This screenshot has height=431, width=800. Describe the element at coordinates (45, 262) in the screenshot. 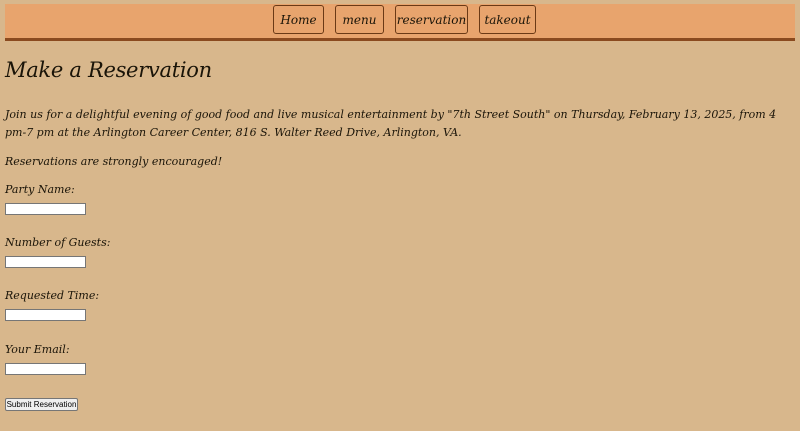

I see `guests-input` at that location.